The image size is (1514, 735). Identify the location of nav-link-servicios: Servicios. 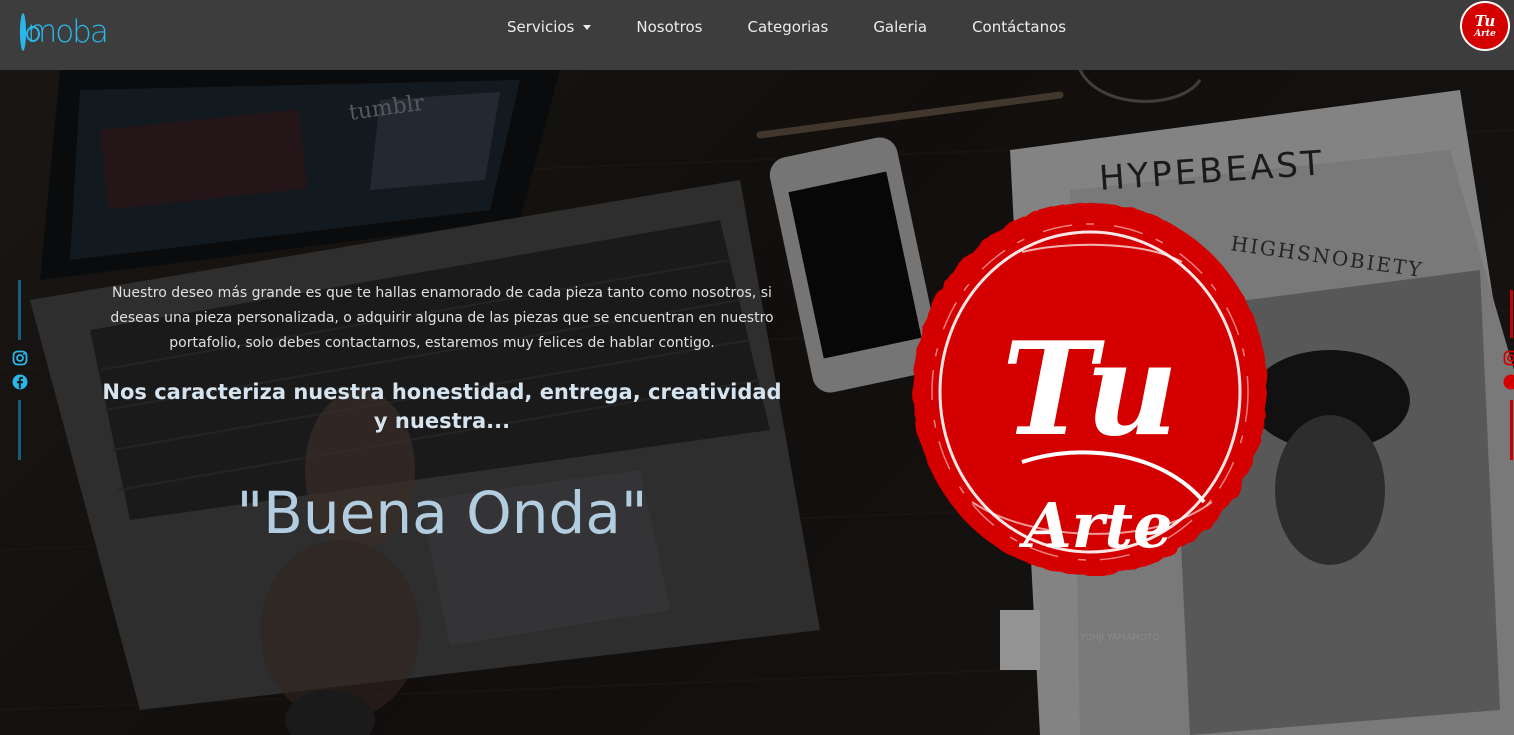
(549, 27).